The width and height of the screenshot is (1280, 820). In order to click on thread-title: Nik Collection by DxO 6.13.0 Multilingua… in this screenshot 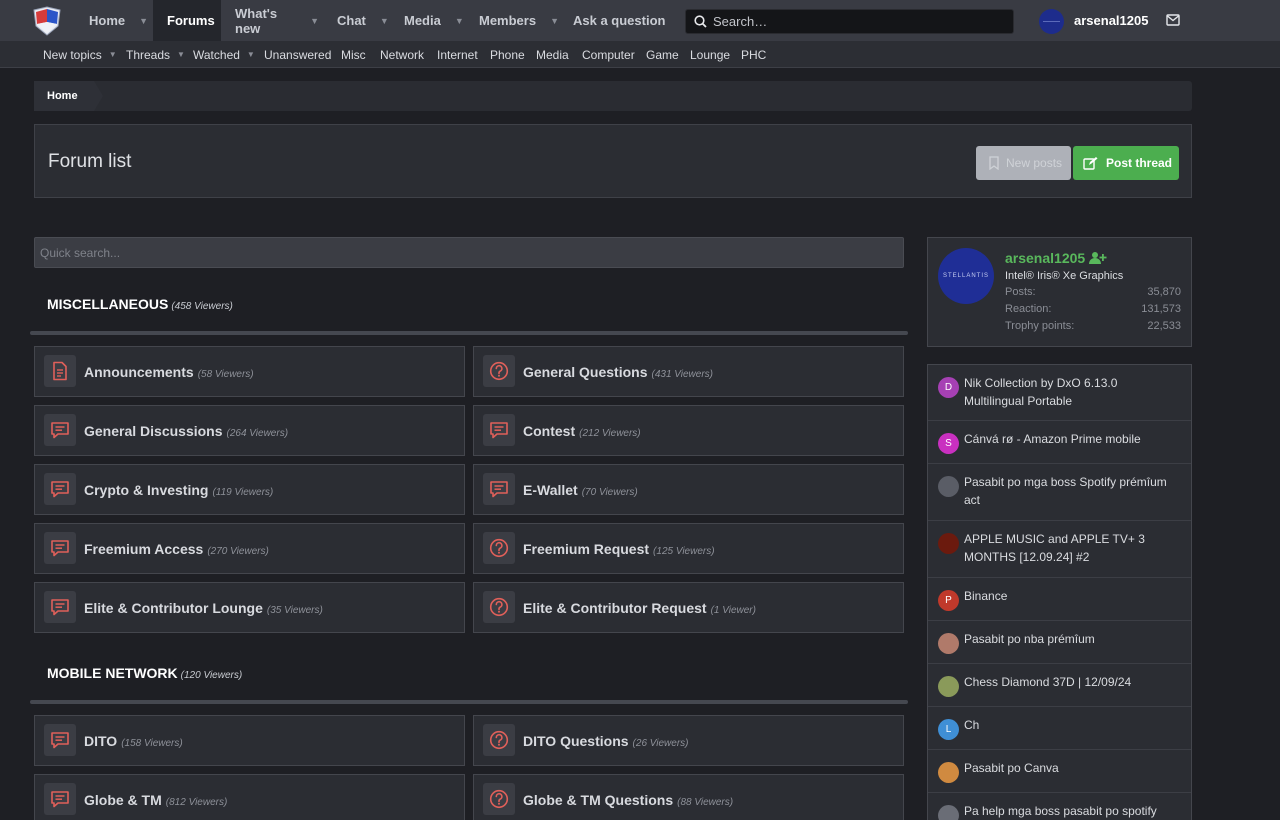, I will do `click(1071, 392)`.